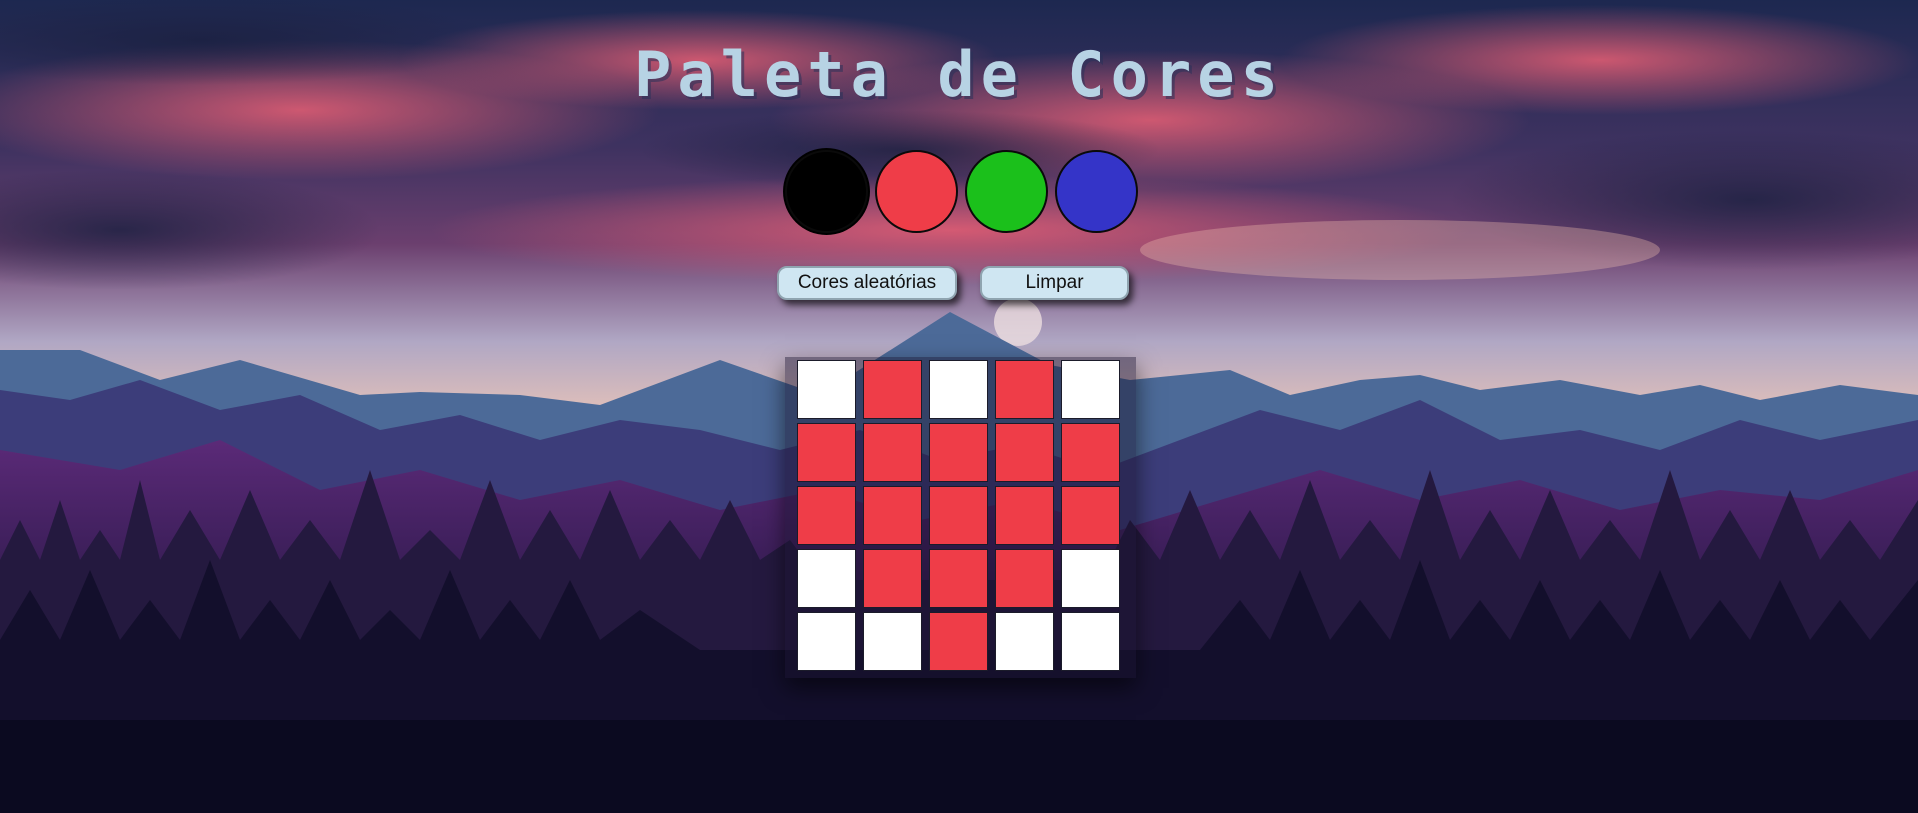 This screenshot has height=813, width=1918. Describe the element at coordinates (959, 74) in the screenshot. I see `page-title: Paleta de Cores` at that location.